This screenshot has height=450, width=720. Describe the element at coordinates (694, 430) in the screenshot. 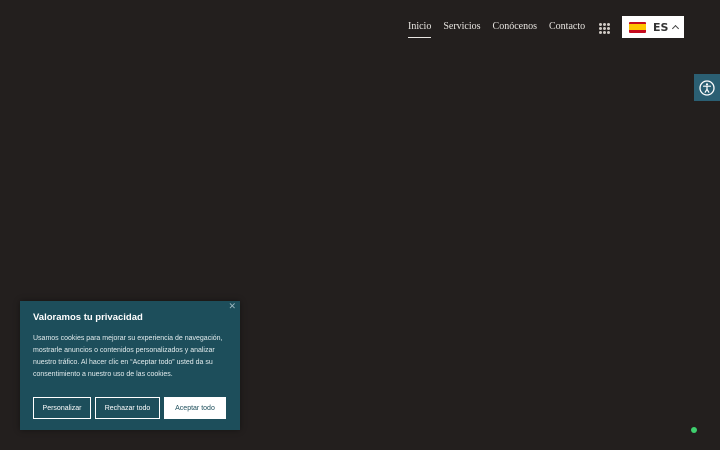

I see `status-indicator` at that location.